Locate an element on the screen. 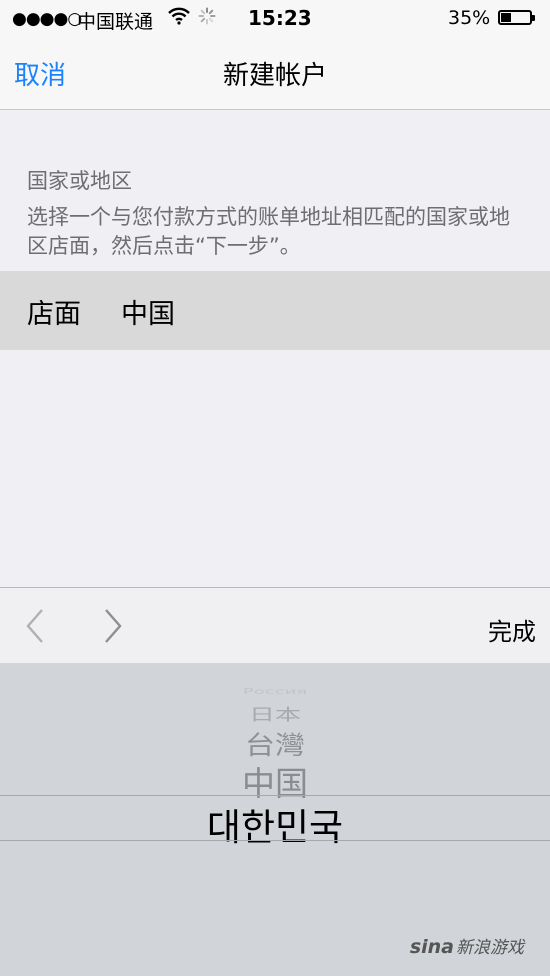  store-value: 中国 is located at coordinates (148, 314).